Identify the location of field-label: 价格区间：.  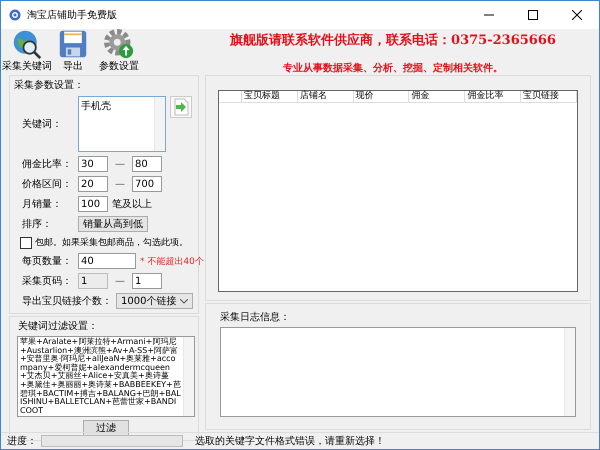
(47, 184).